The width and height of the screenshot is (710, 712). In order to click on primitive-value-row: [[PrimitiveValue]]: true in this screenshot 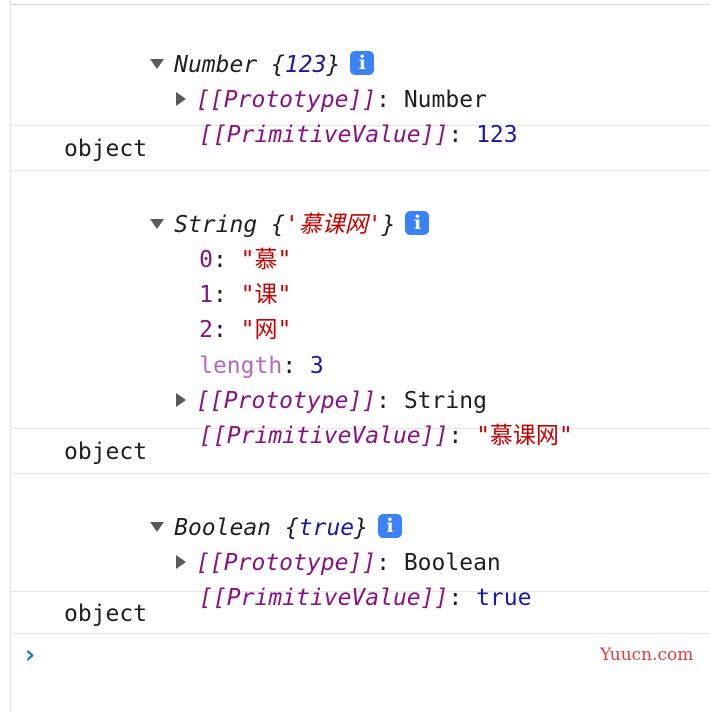, I will do `click(365, 598)`.